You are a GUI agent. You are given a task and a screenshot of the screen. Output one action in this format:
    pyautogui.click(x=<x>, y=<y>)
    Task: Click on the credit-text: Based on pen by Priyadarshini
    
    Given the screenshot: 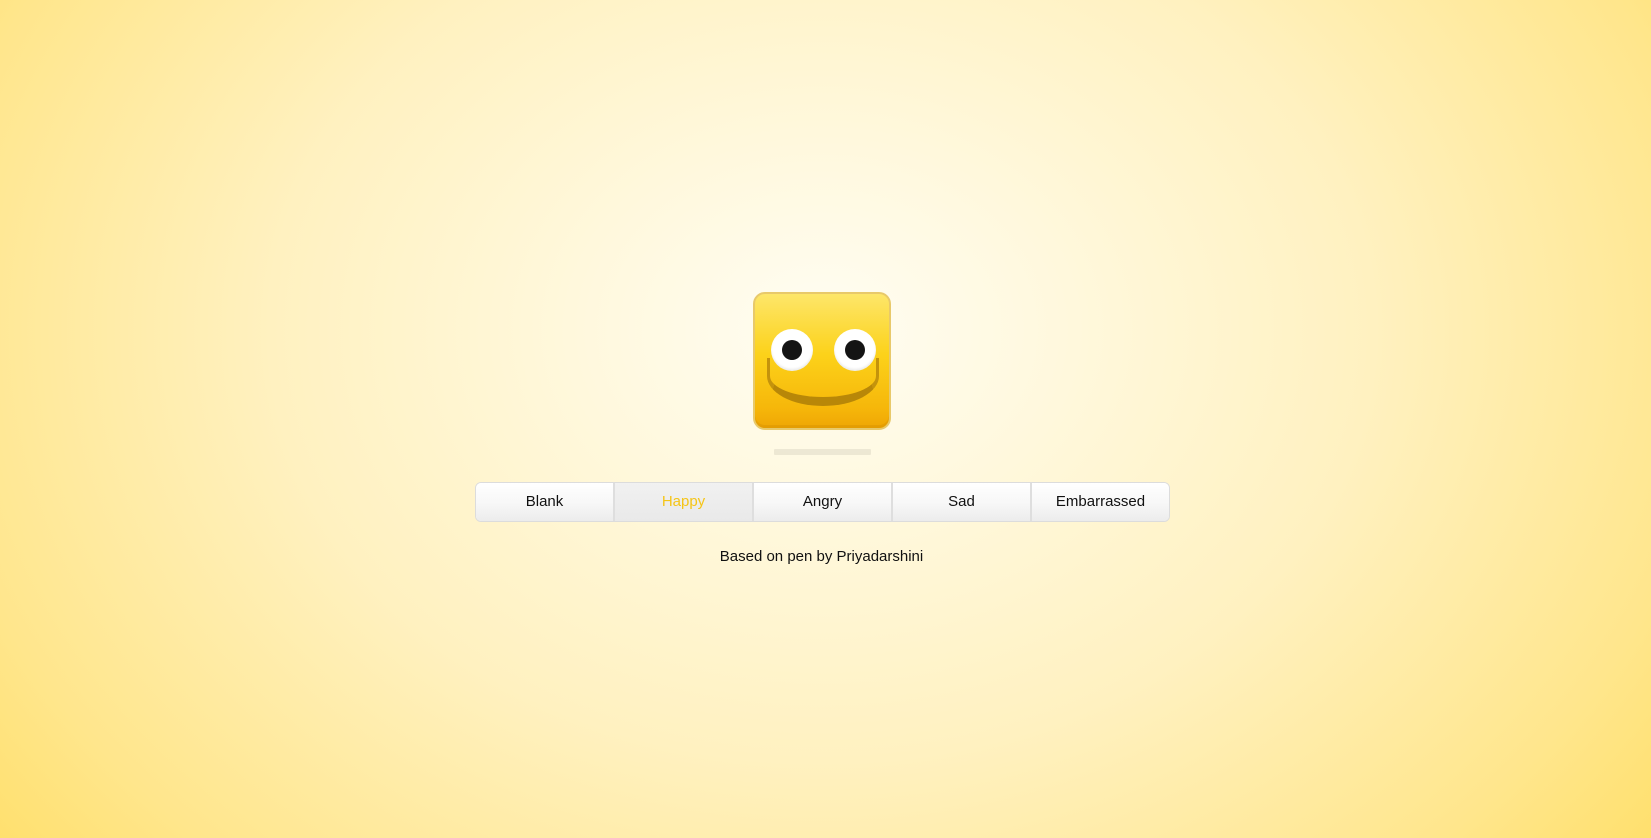 What is the action you would take?
    pyautogui.click(x=821, y=556)
    